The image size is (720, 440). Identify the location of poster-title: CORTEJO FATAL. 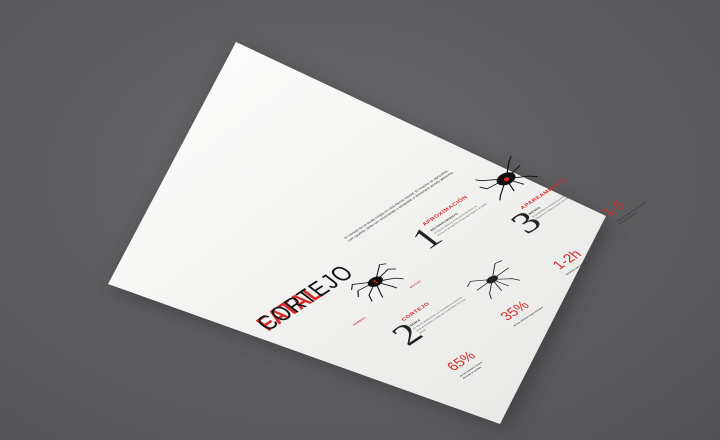
(306, 298).